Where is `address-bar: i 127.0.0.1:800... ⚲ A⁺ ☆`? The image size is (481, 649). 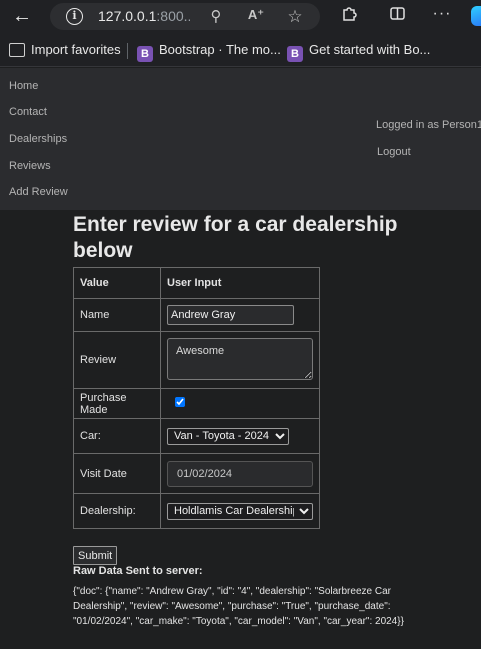 address-bar: i 127.0.0.1:800... ⚲ A⁺ ☆ is located at coordinates (185, 16).